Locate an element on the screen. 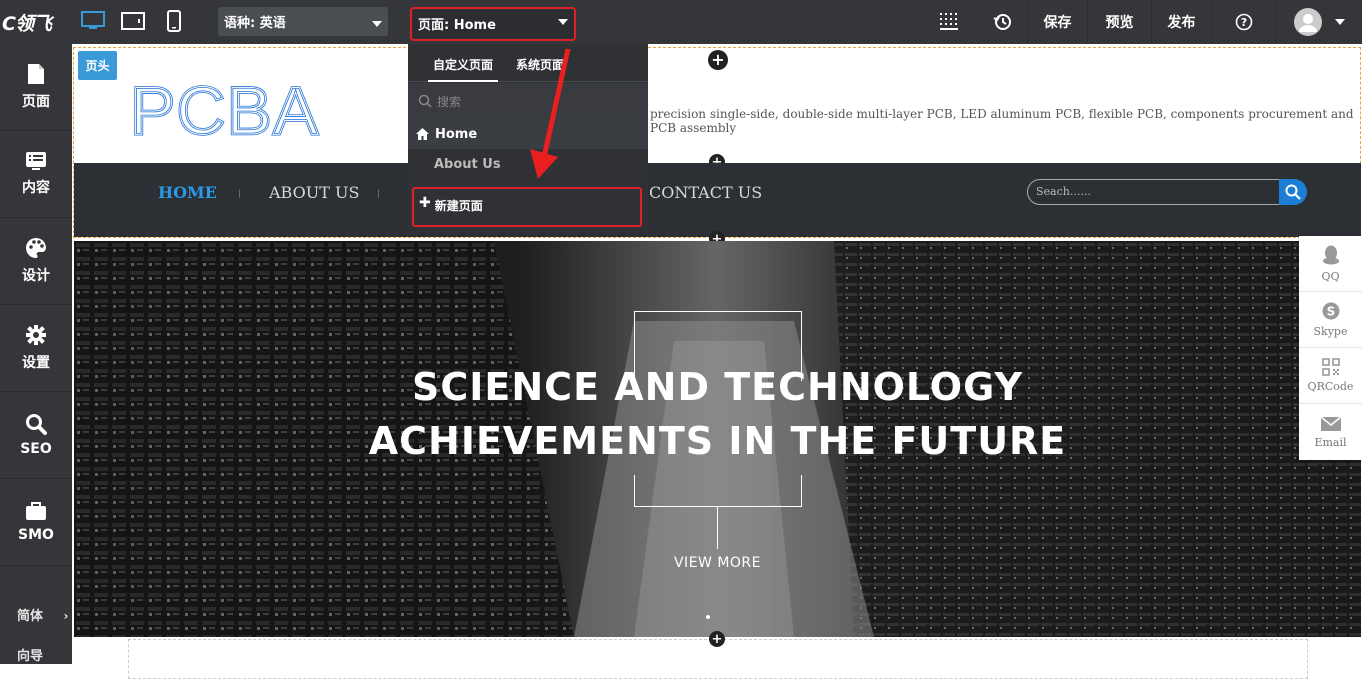  language-select-label: 语种: 英语 is located at coordinates (255, 23).